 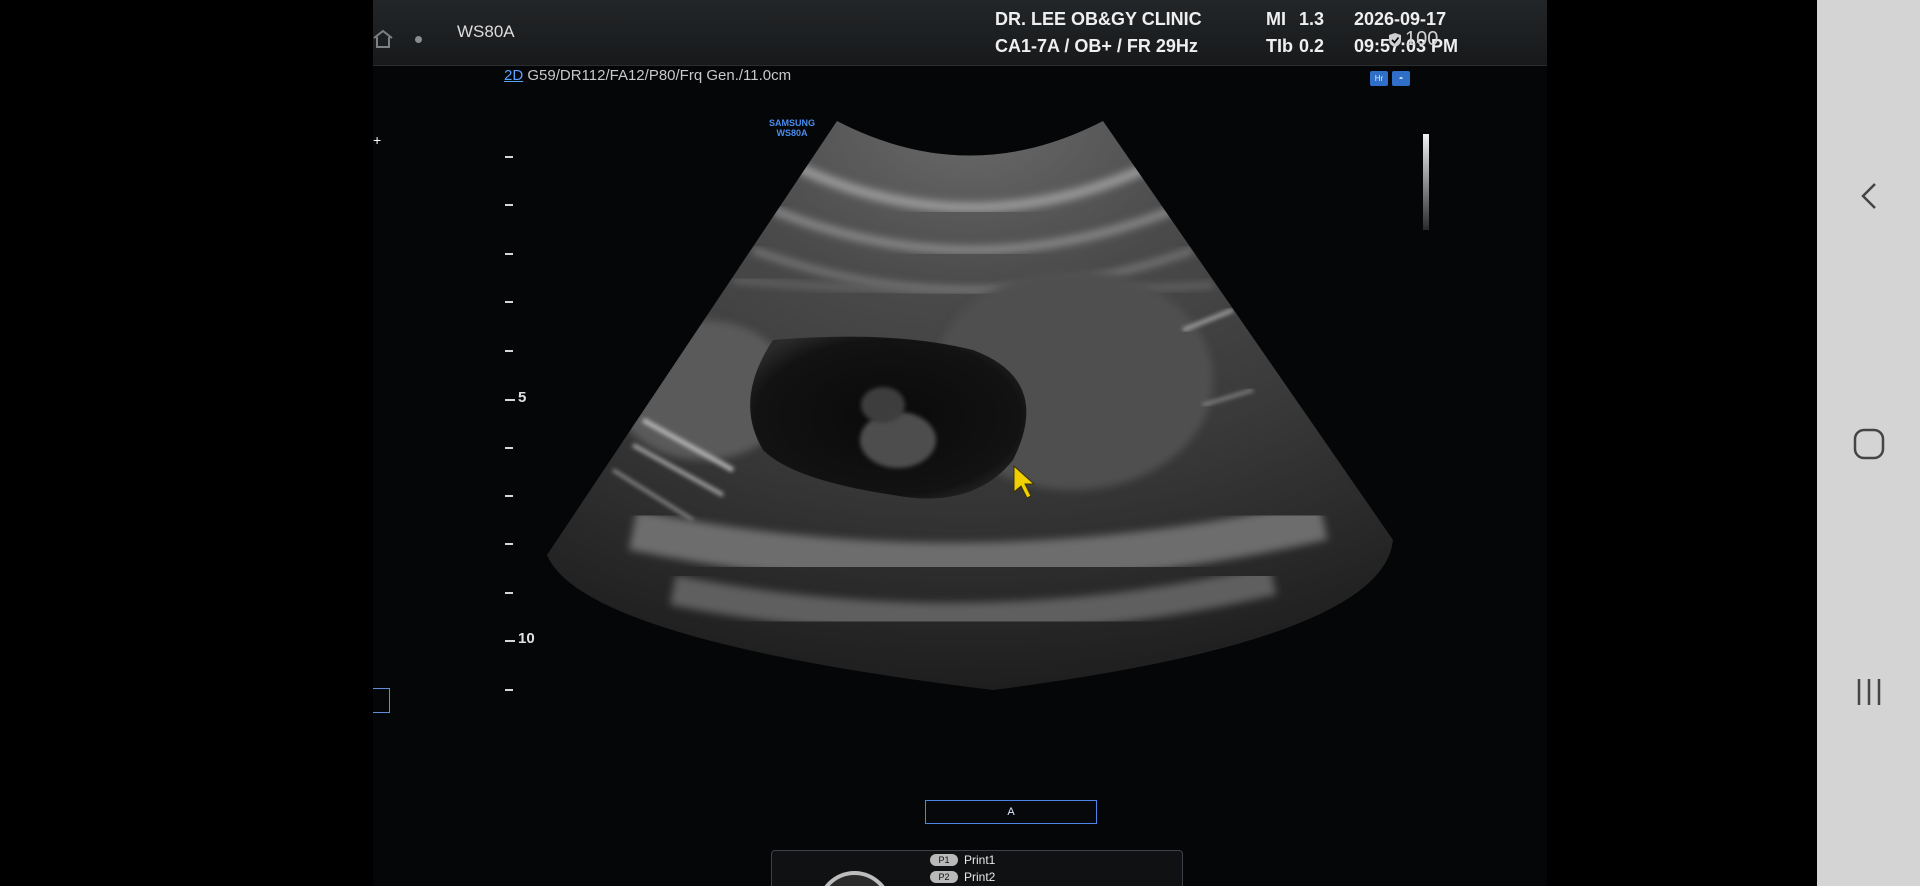 What do you see at coordinates (486, 31) in the screenshot?
I see `device-model: WS80A` at bounding box center [486, 31].